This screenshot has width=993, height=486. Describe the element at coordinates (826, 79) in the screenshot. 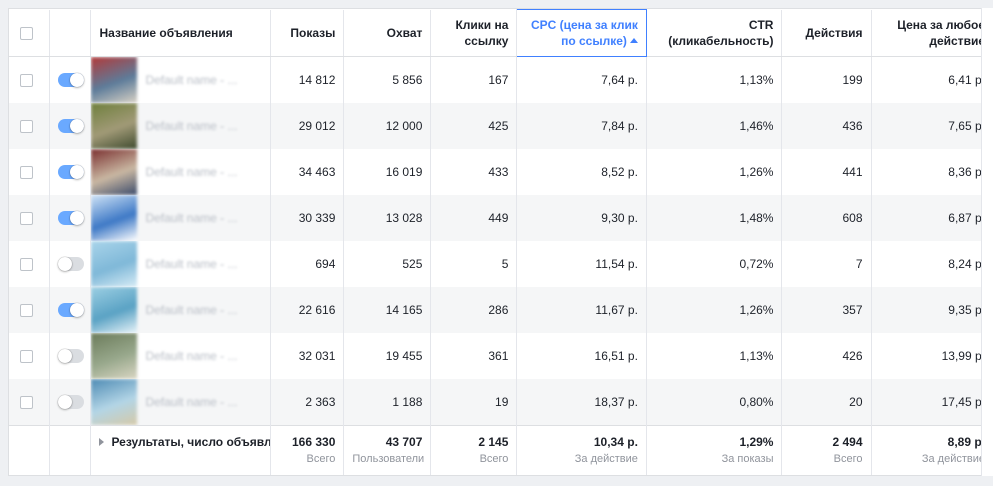

I see `cell-actions: 199` at that location.